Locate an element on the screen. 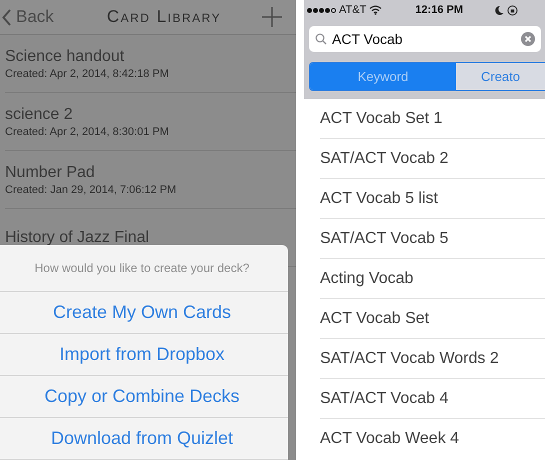 Image resolution: width=545 pixels, height=460 pixels. search-text: ACT Vocab is located at coordinates (368, 39).